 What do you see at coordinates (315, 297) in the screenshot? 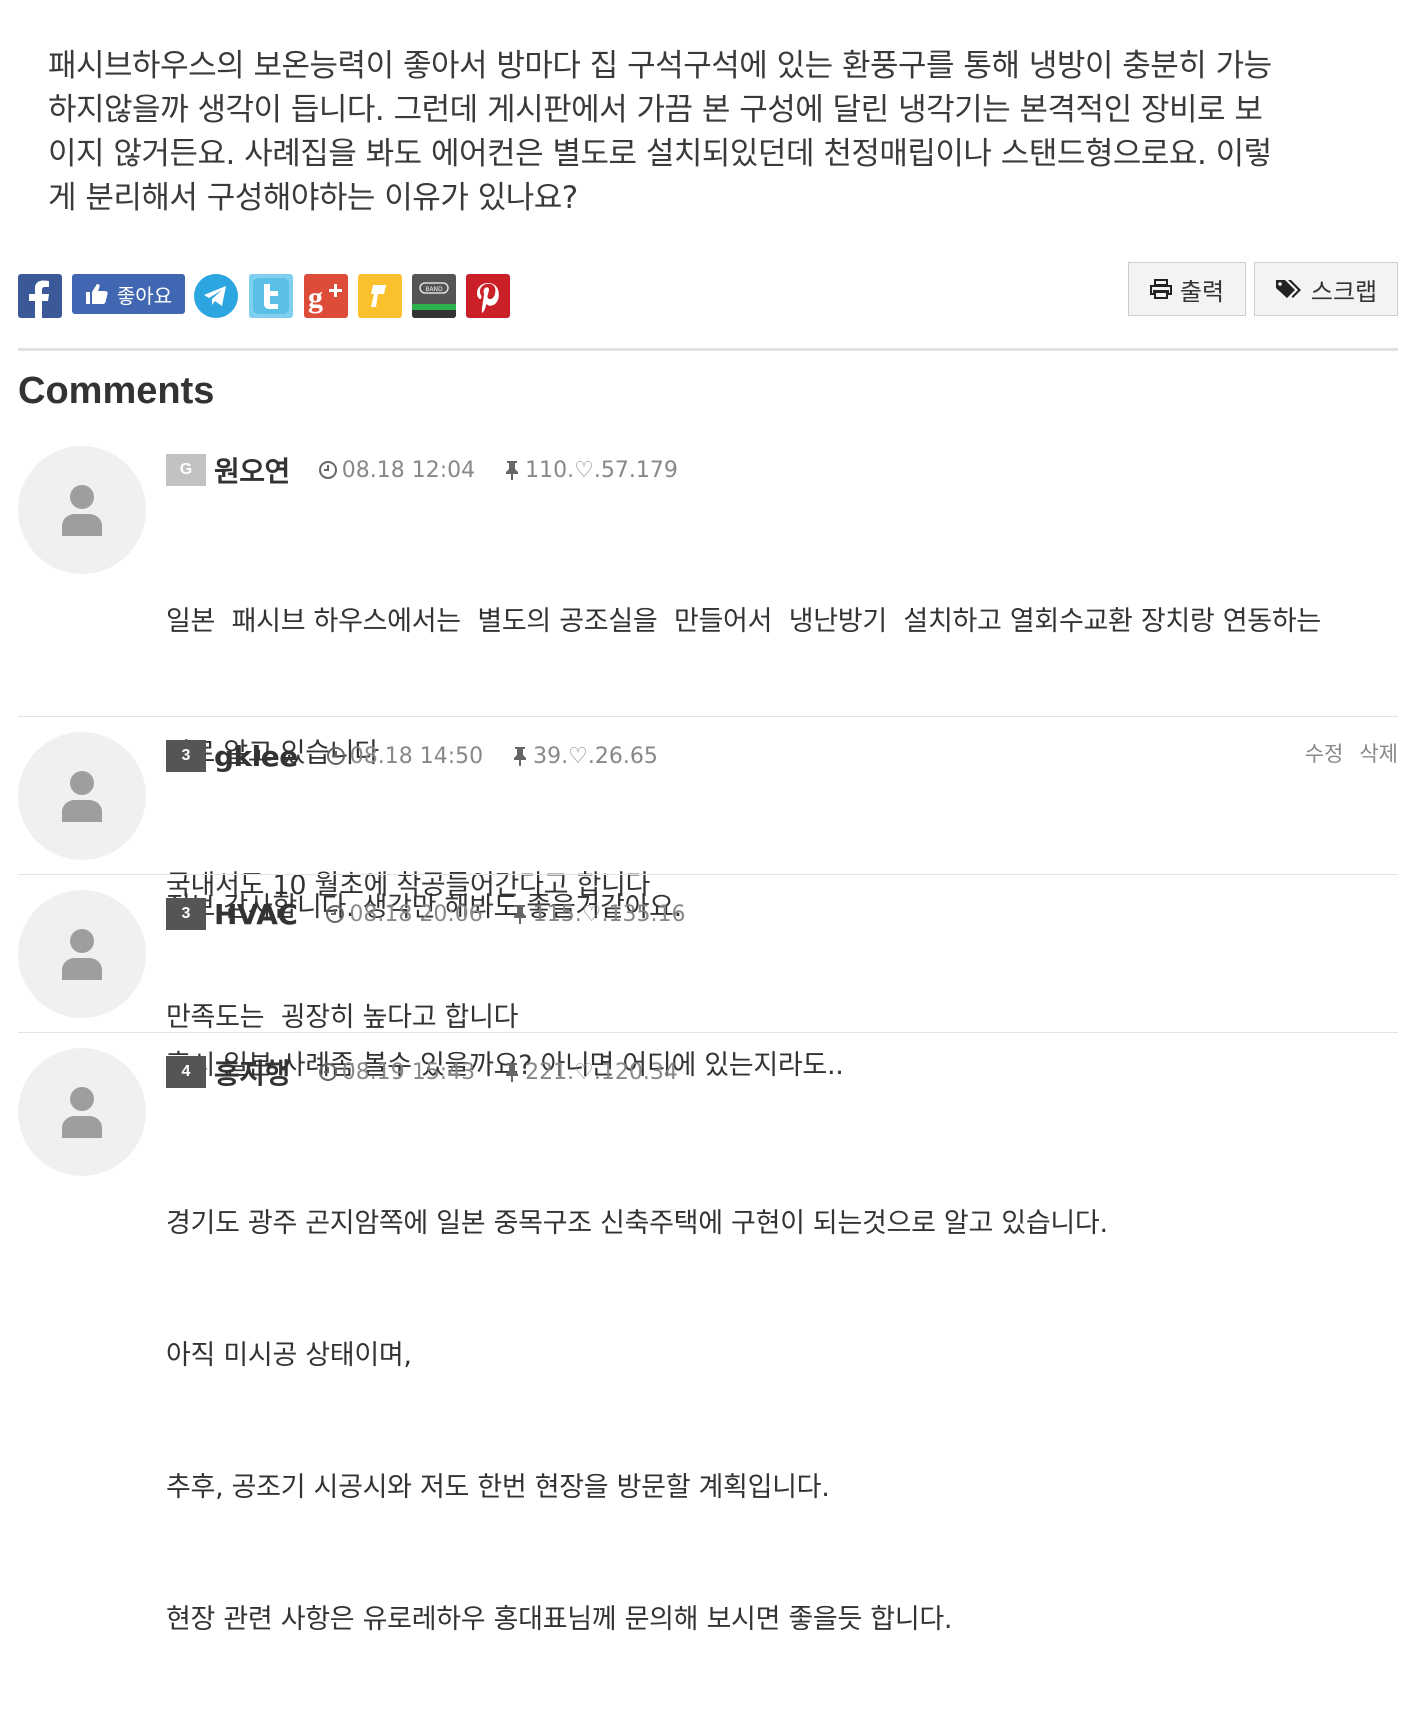
I see `svg-text: g` at bounding box center [315, 297].